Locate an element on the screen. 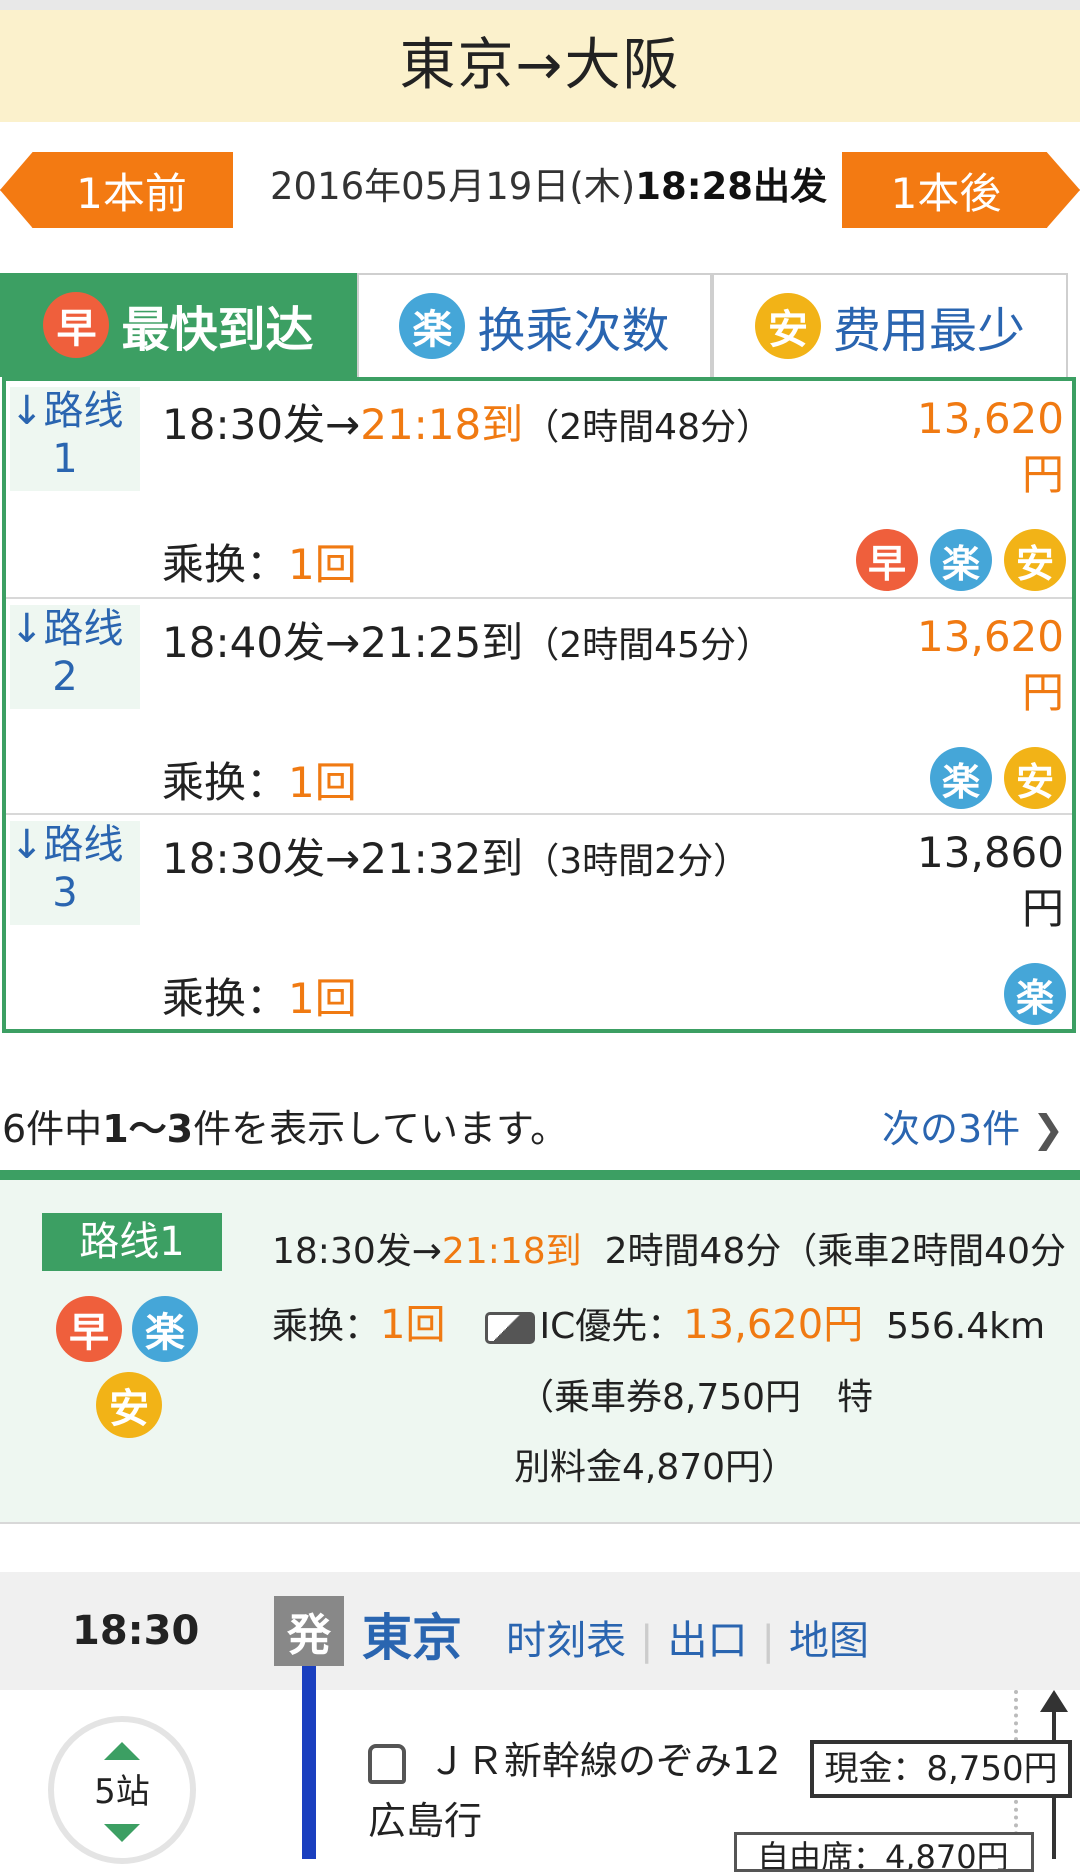  exit-link: 出口 is located at coordinates (707, 1641).